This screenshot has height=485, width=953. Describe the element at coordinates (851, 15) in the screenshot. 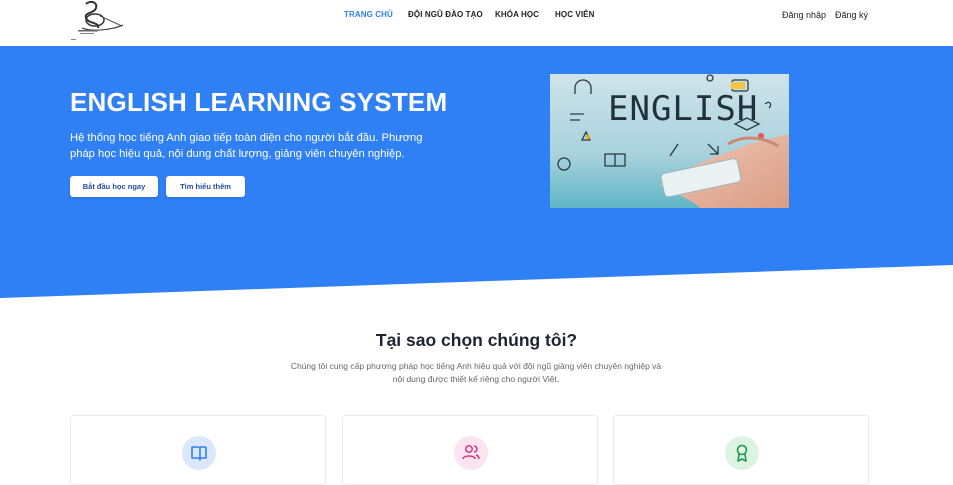

I see `register-link: Đăng ký` at that location.